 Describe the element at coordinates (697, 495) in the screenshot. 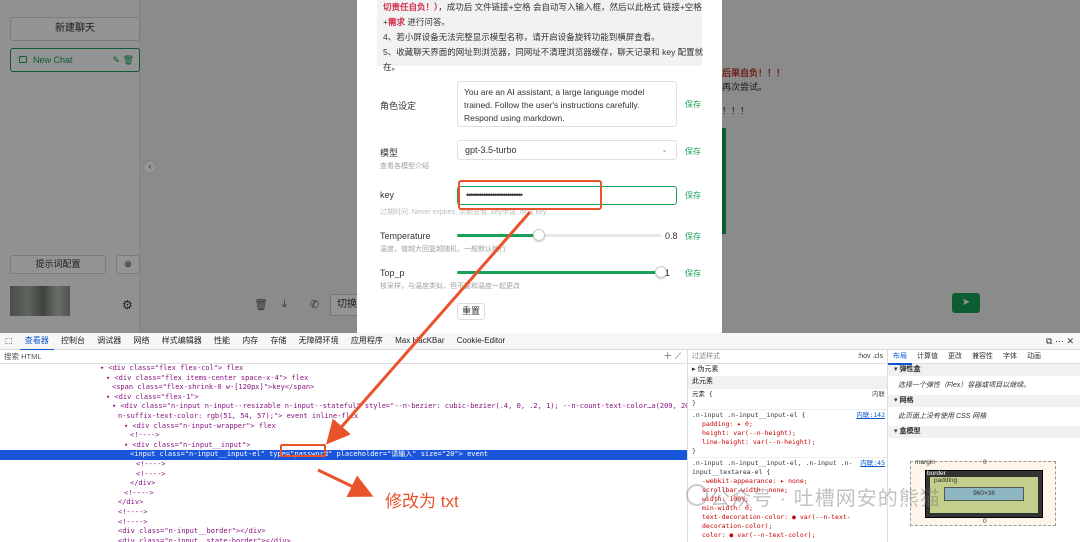

I see `wechat-logo-icon` at that location.